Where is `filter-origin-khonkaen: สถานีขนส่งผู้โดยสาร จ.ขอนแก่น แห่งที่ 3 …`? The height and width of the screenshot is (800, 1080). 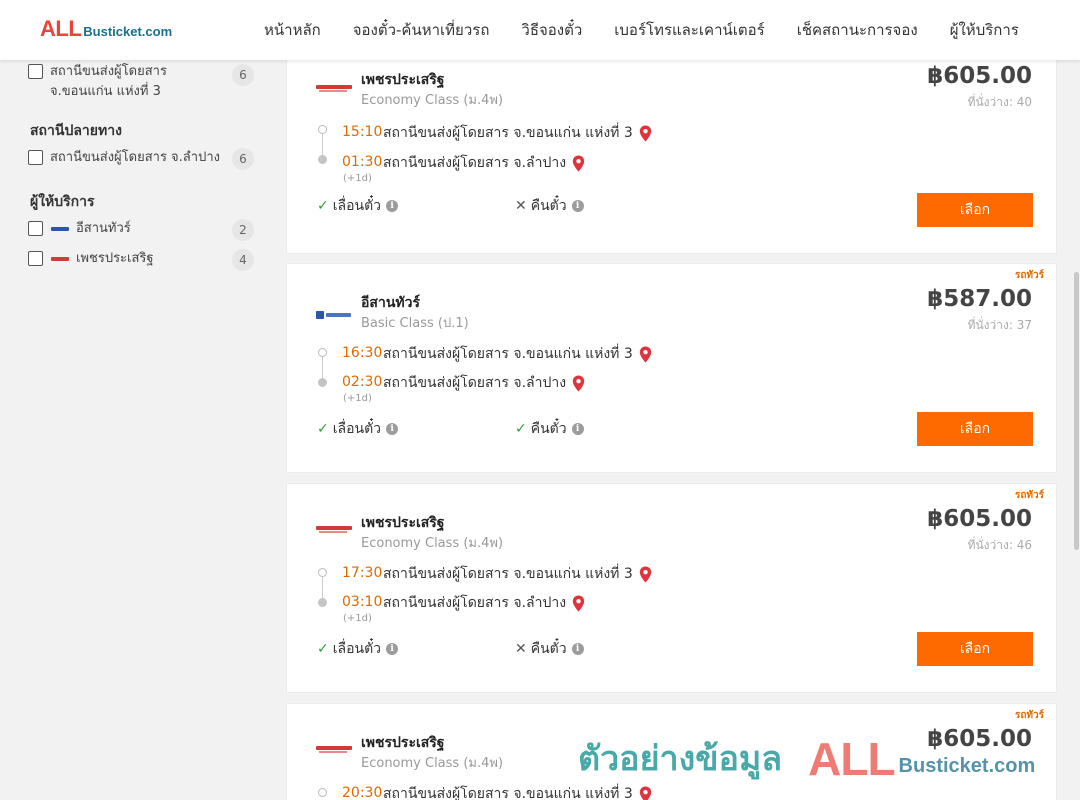 filter-origin-khonkaen: สถานีขนส่งผู้โดยสาร จ.ขอนแก่น แห่งที่ 3 … is located at coordinates (141, 82).